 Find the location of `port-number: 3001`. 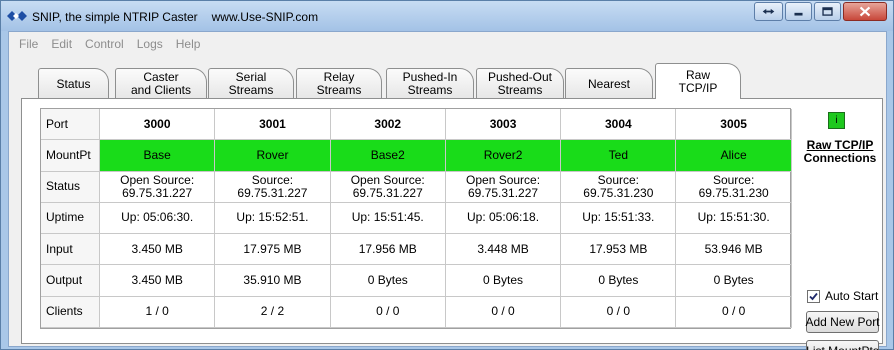

port-number: 3001 is located at coordinates (273, 125).